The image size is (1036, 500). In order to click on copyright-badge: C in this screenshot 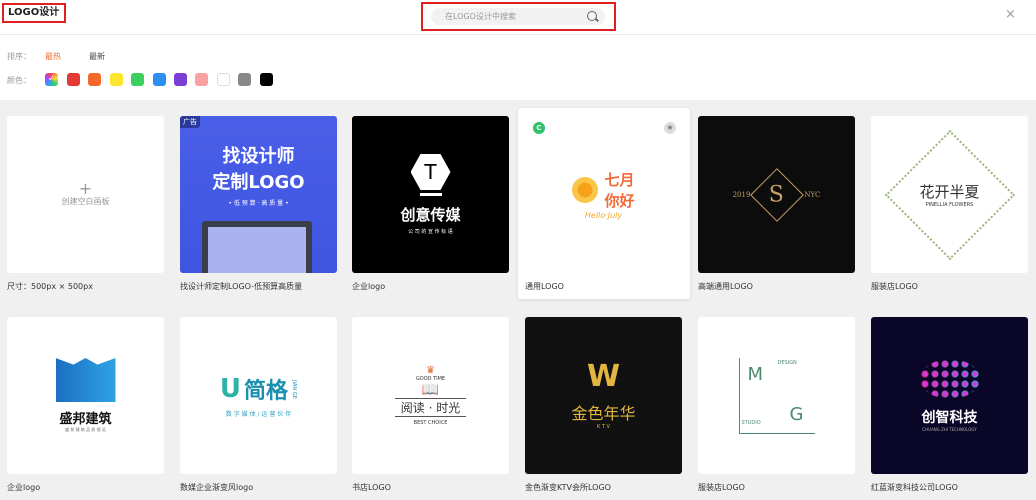, I will do `click(539, 128)`.